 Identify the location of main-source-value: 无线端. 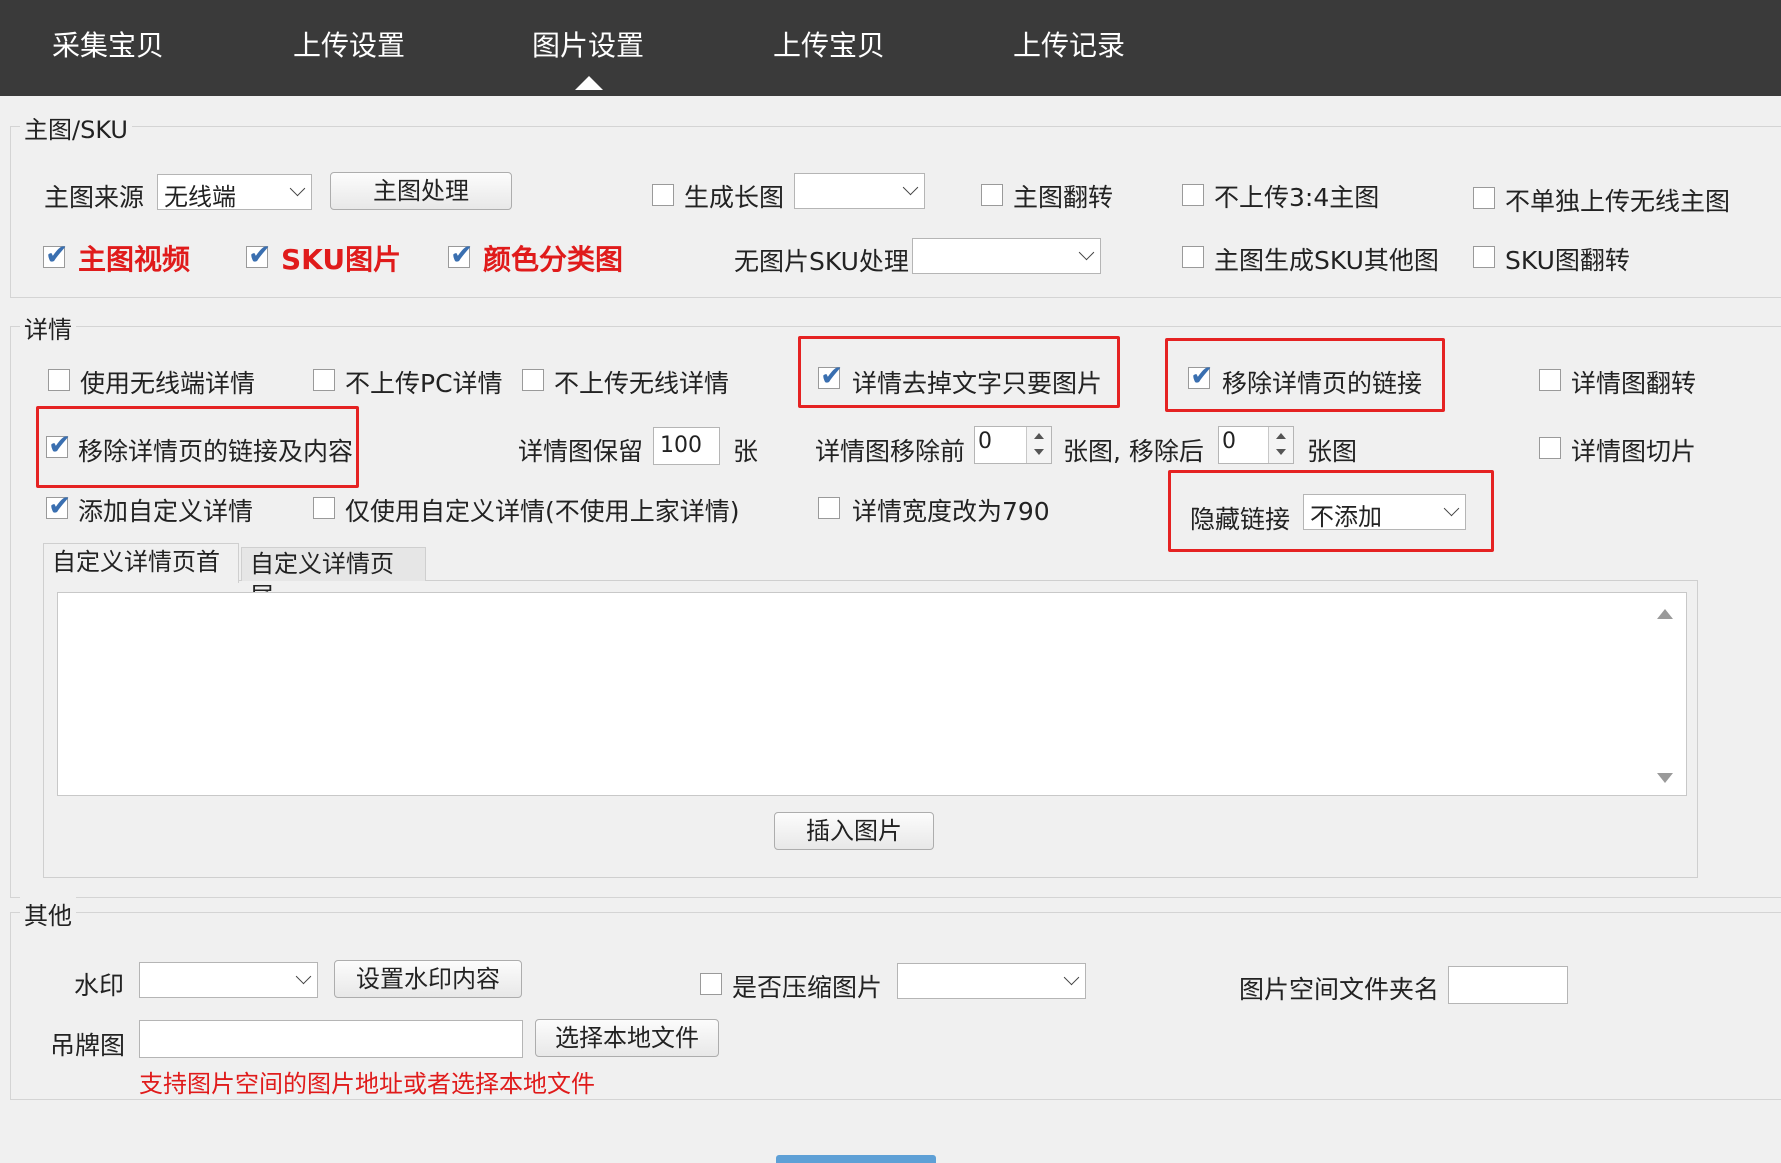
(200, 197).